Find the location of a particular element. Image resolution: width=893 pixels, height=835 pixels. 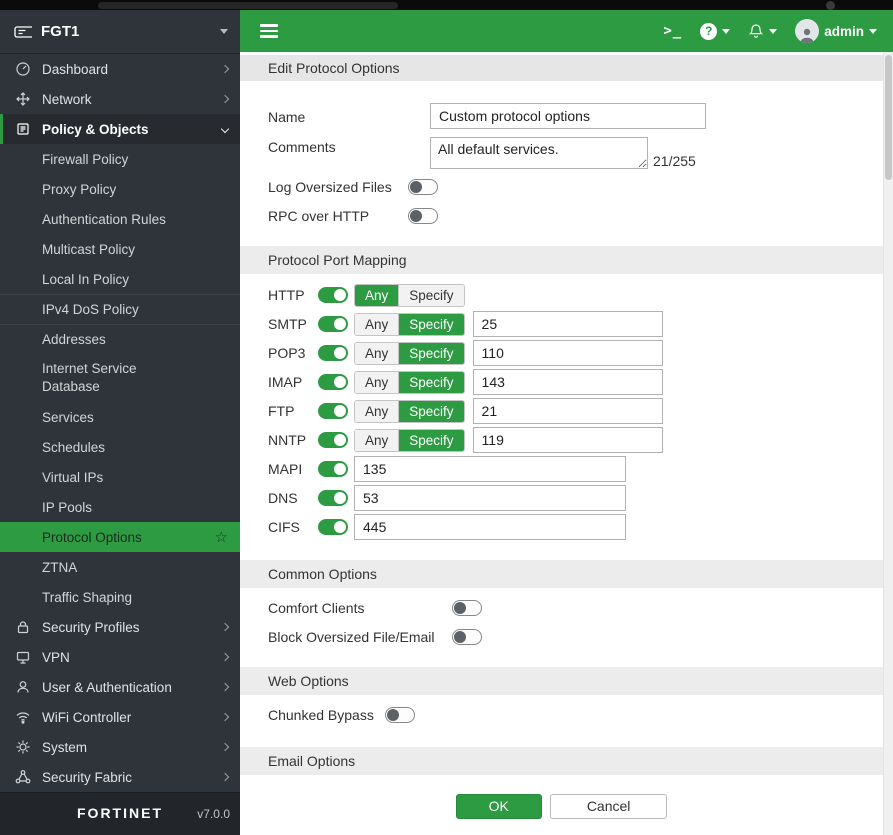

dns-toggle is located at coordinates (333, 498).